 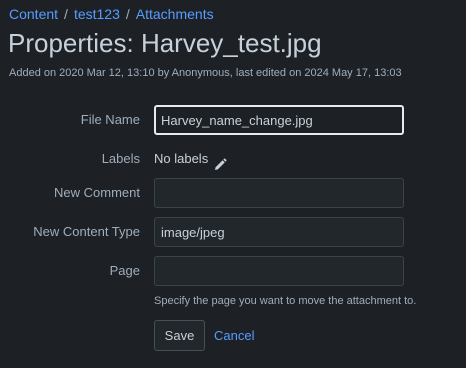 I want to click on page-row: Page, so click(x=233, y=271).